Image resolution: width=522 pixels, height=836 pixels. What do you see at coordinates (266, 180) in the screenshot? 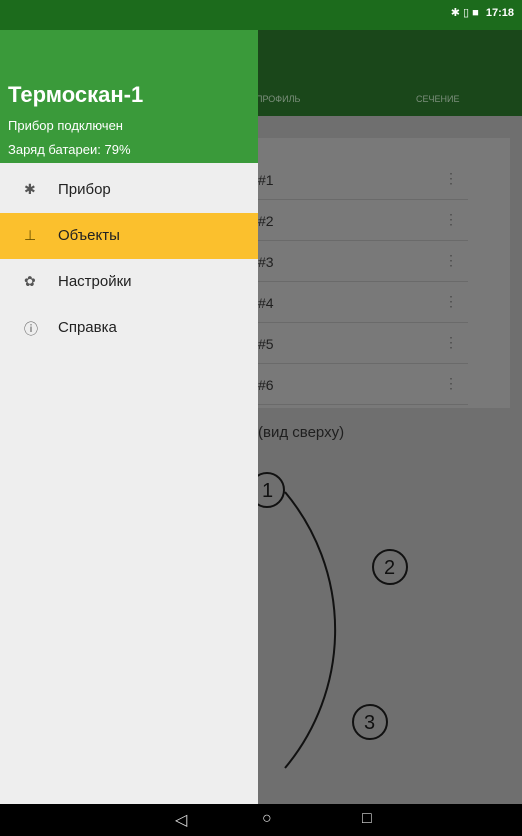
I see `sensor-row-label: #1` at bounding box center [266, 180].